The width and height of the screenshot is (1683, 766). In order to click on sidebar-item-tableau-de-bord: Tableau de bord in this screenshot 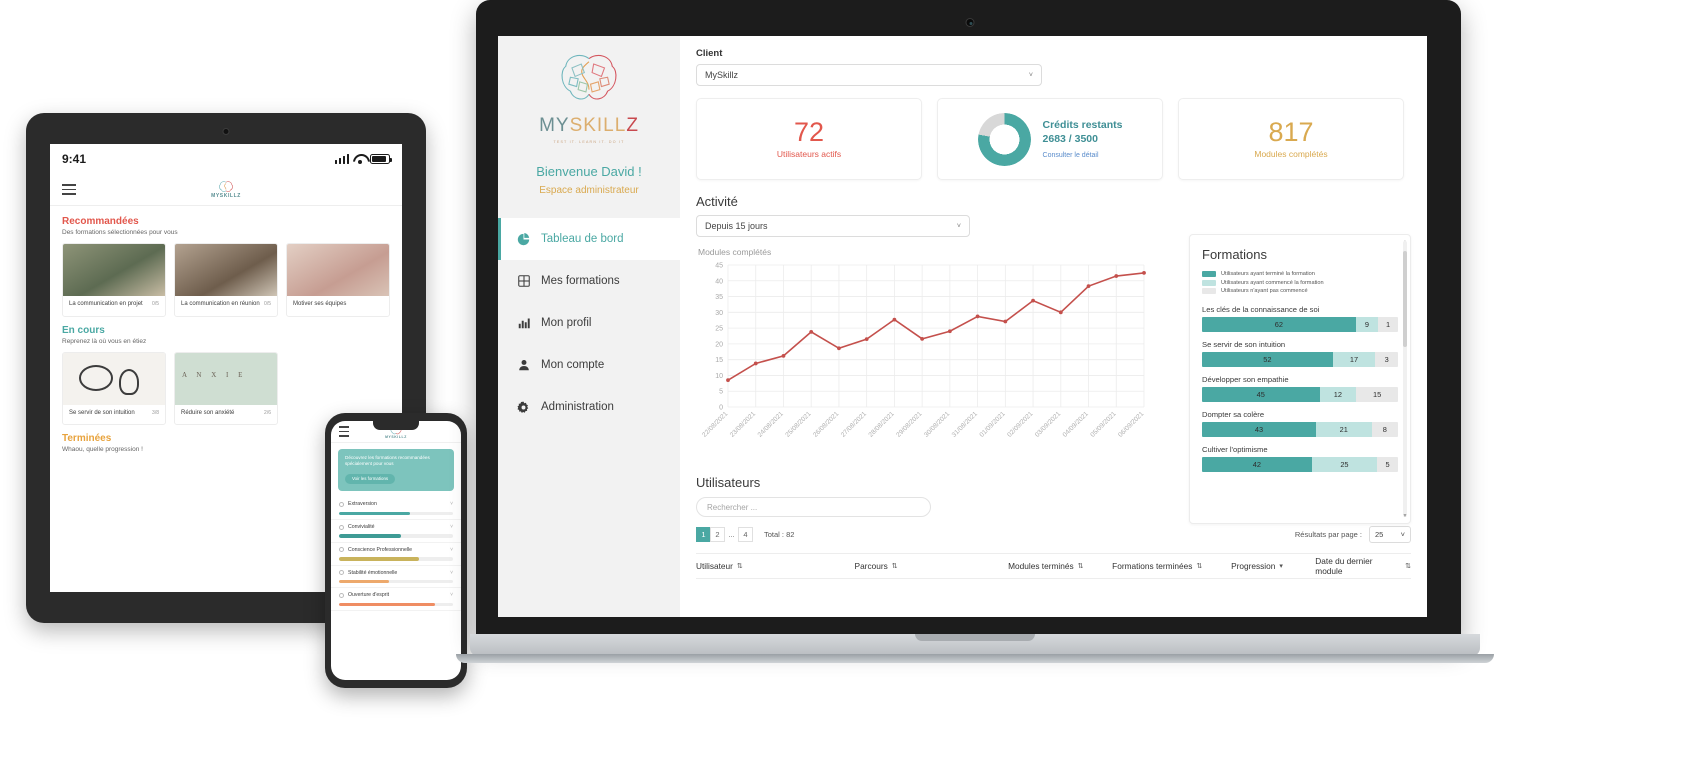, I will do `click(589, 239)`.